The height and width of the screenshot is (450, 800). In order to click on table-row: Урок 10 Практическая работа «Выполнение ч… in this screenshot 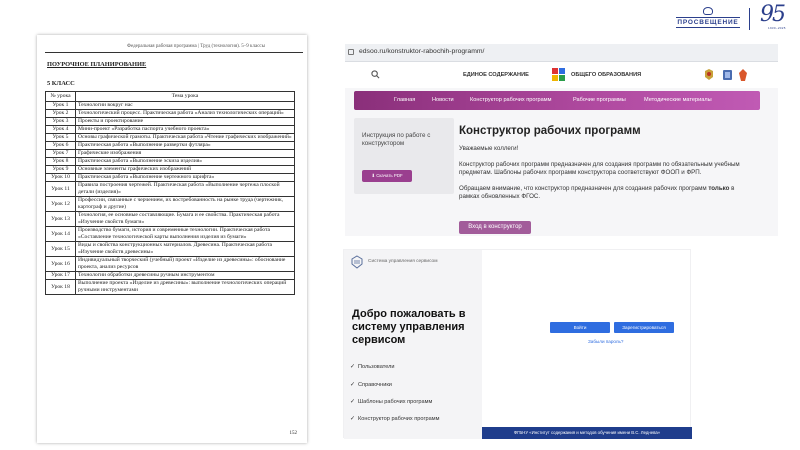, I will do `click(170, 177)`.